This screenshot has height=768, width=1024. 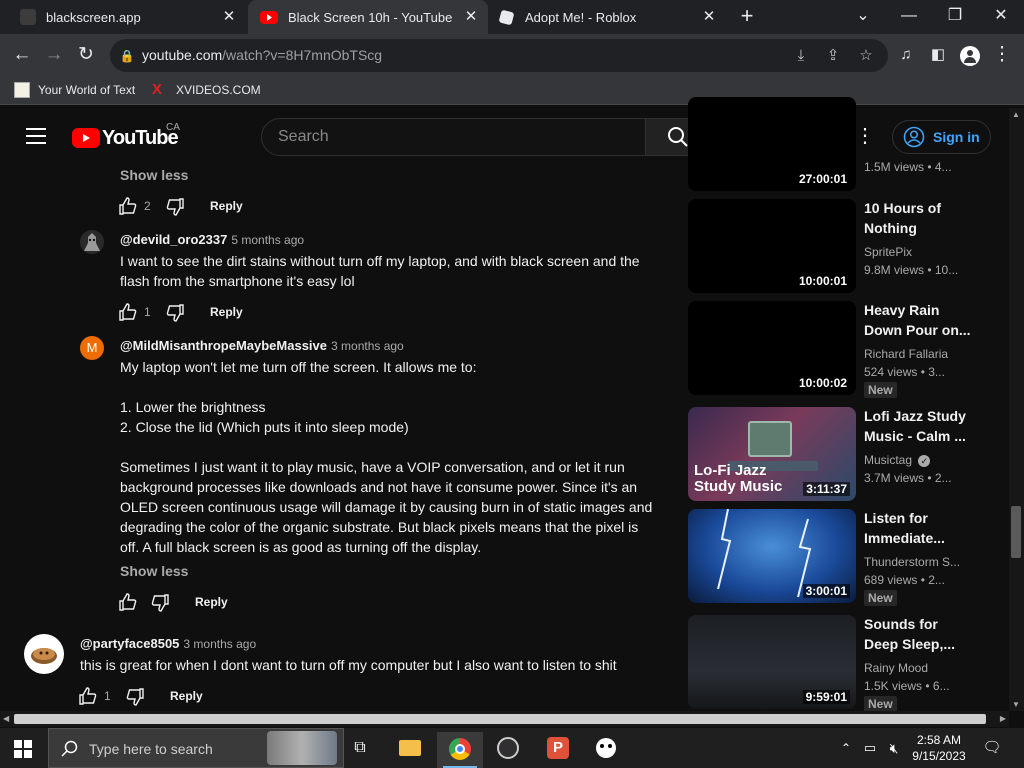 What do you see at coordinates (772, 662) in the screenshot?
I see `video-thumbnail: 9:59:01` at bounding box center [772, 662].